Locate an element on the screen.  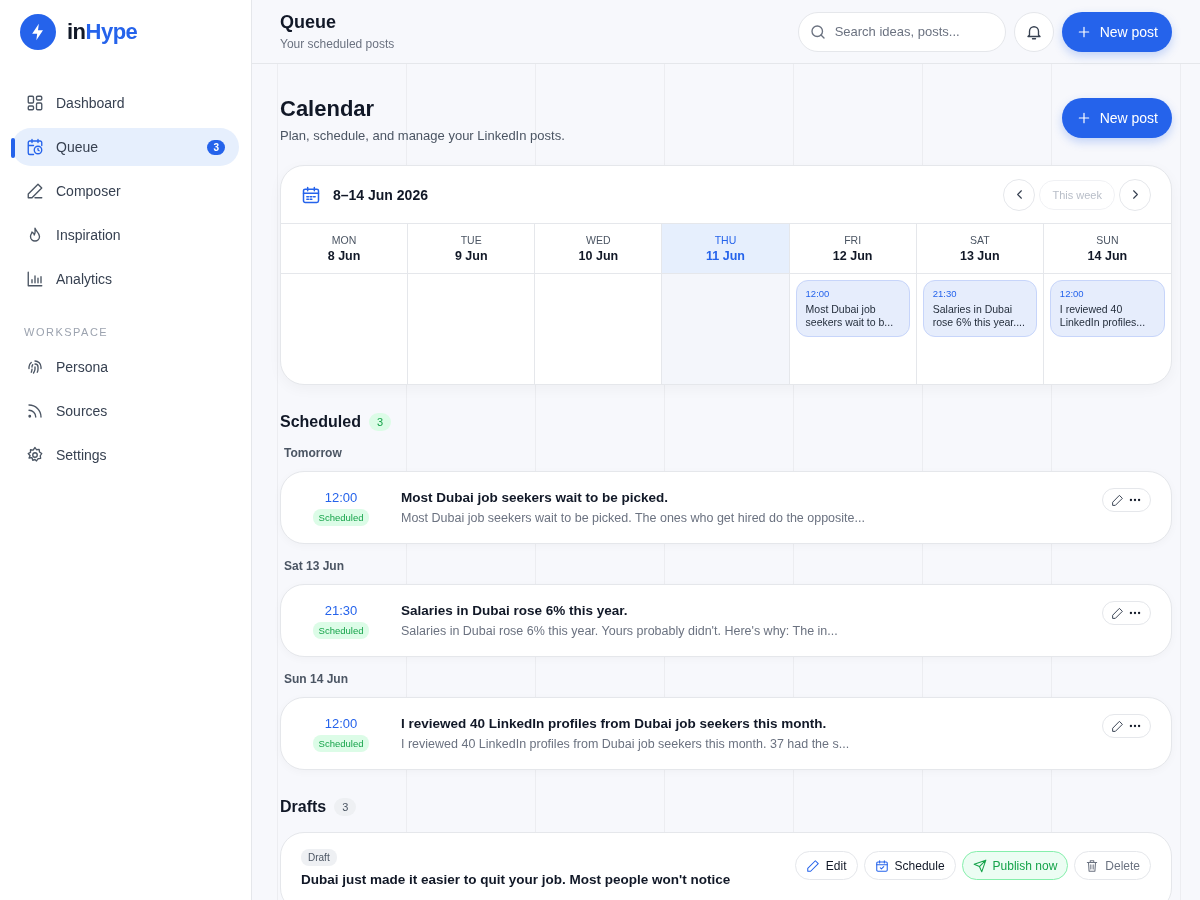
weekday-label: WED is located at coordinates (598, 240).